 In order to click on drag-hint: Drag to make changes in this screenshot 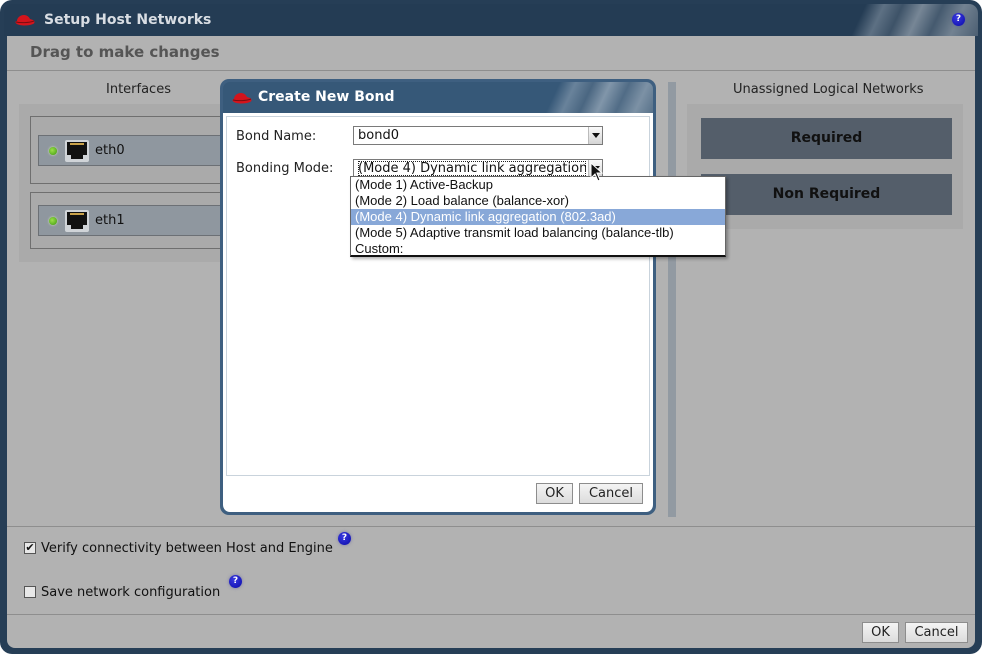, I will do `click(125, 52)`.